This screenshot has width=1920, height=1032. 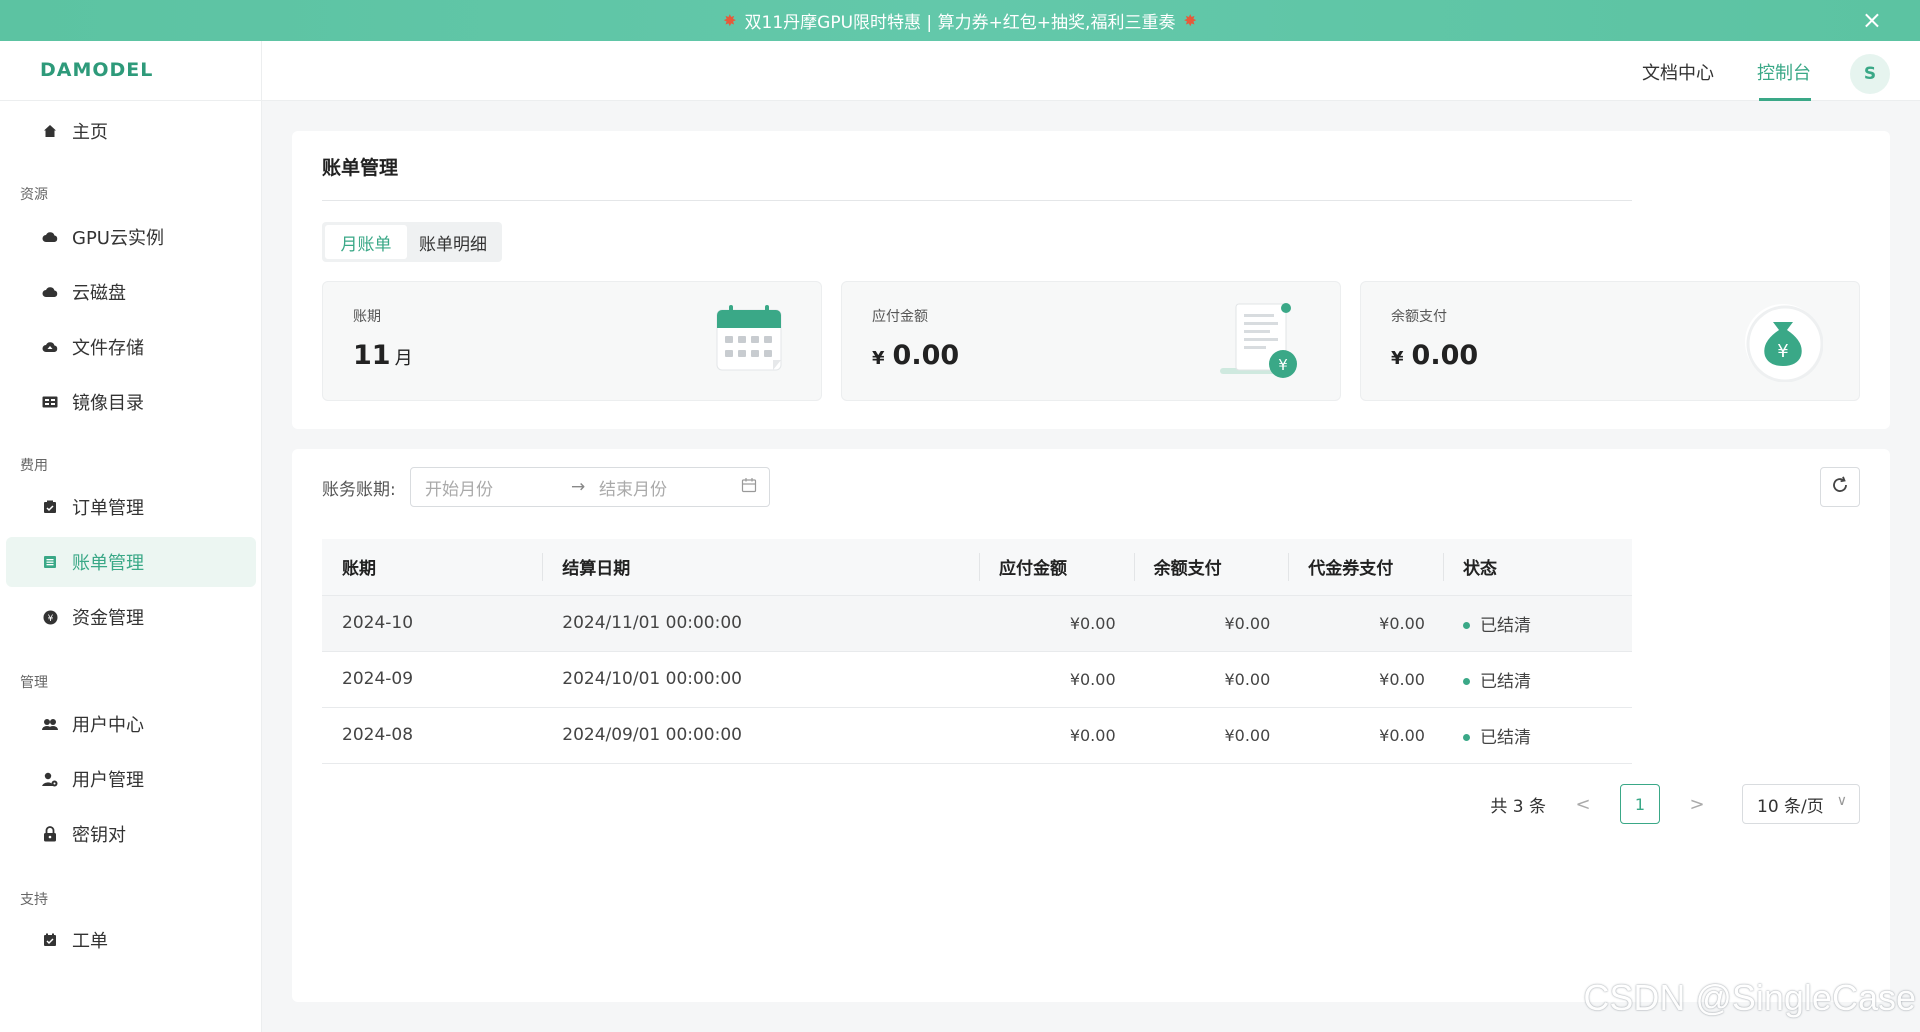 What do you see at coordinates (131, 292) in the screenshot?
I see `sidebar-item-disk: 云磁盘` at bounding box center [131, 292].